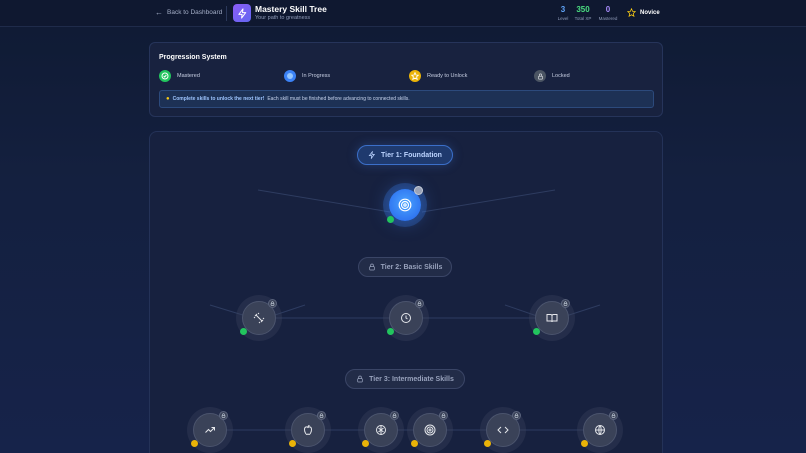  I want to click on stat-mastered: 0 Mastered, so click(608, 13).